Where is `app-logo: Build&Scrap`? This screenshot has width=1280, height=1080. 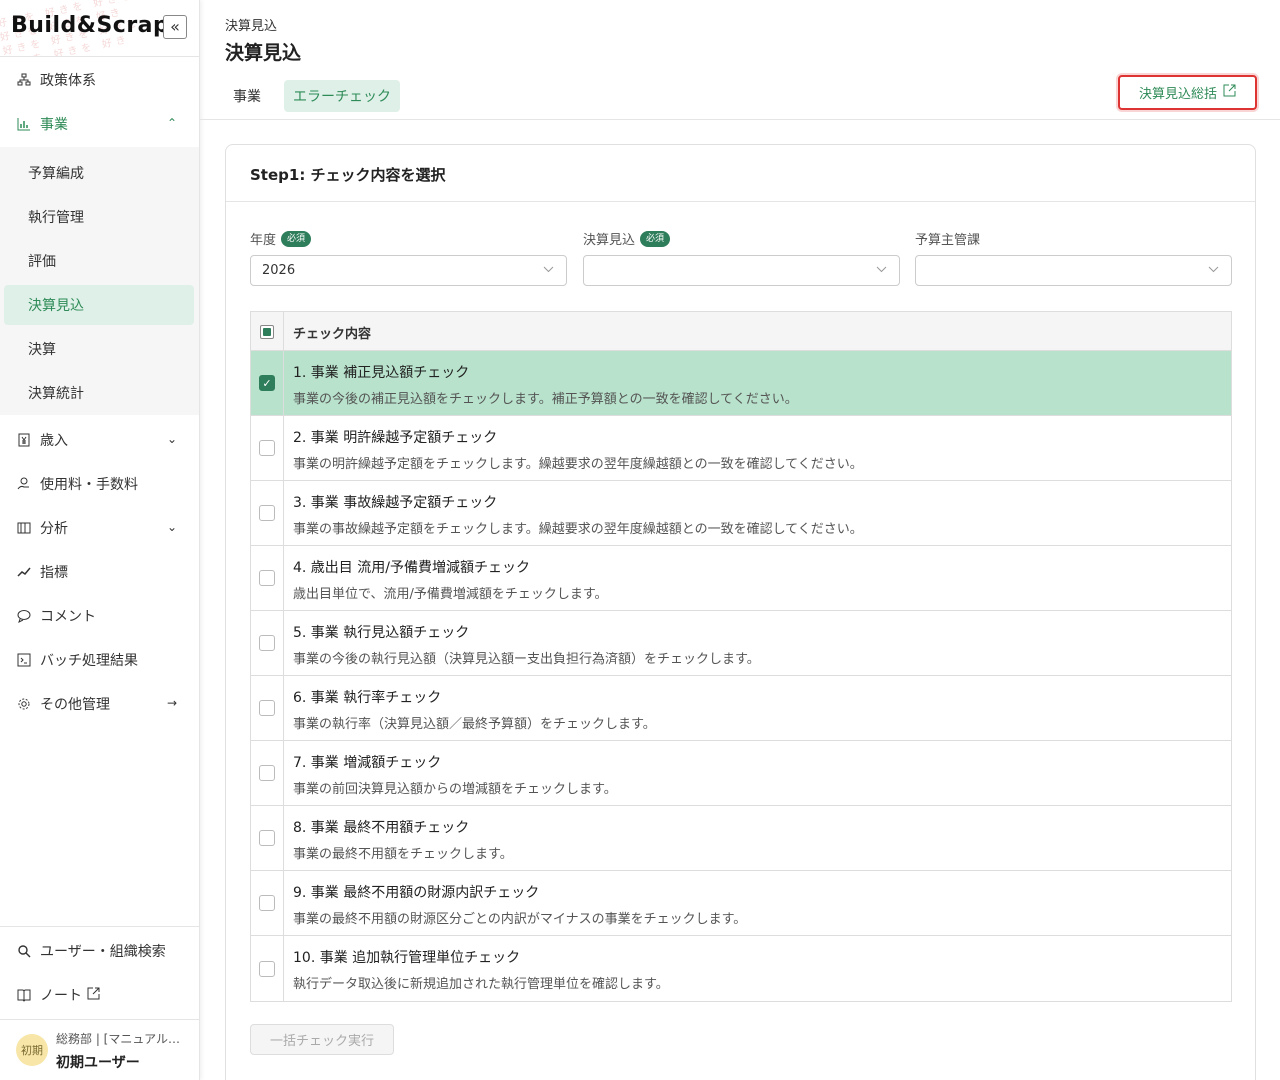
app-logo: Build&Scrap is located at coordinates (90, 25).